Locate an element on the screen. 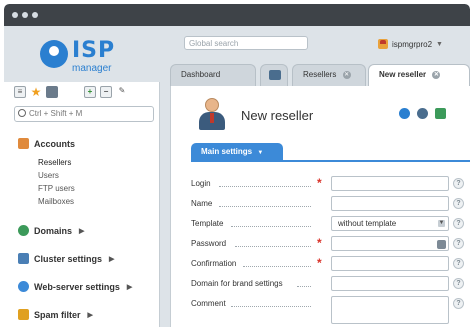 The width and height of the screenshot is (474, 327). form-row-name: Name ? is located at coordinates (330, 204).